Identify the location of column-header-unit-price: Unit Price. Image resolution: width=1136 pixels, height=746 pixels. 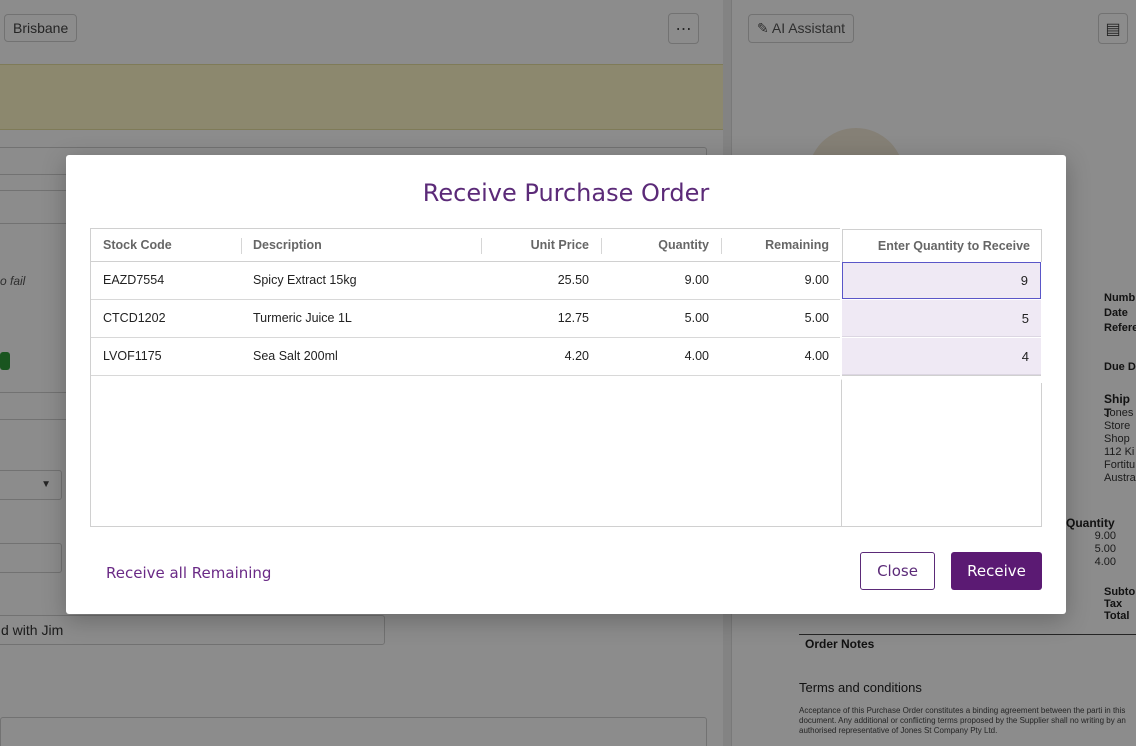
(541, 245).